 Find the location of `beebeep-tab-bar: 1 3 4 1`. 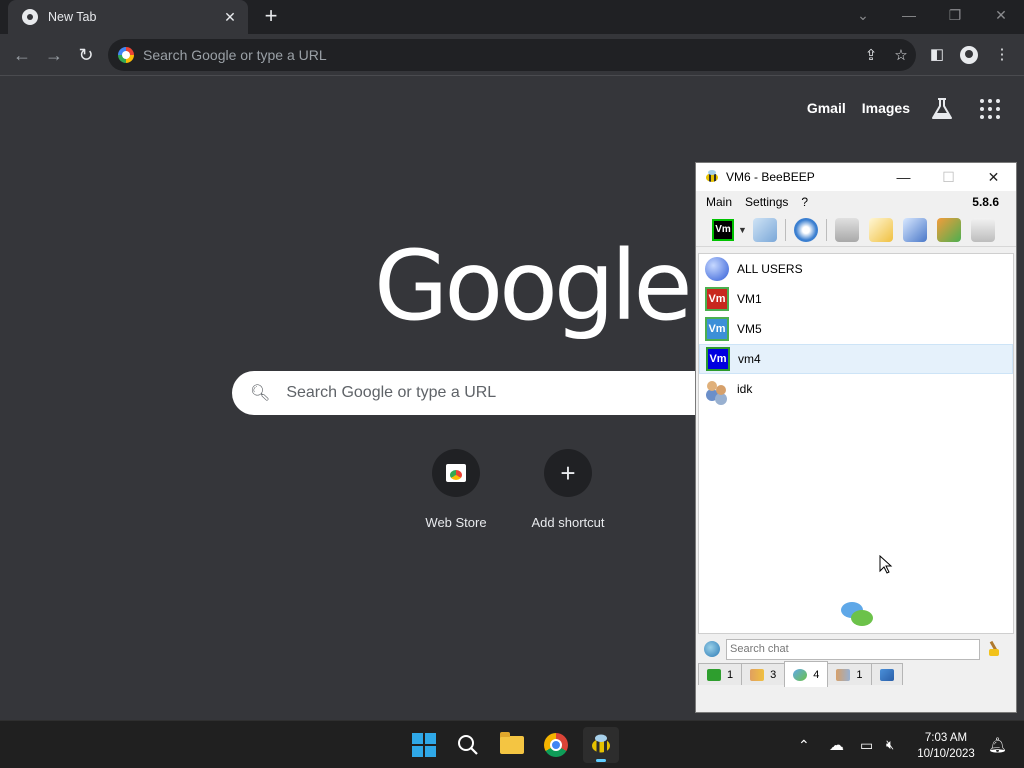

beebeep-tab-bar: 1 3 4 1 is located at coordinates (856, 675).